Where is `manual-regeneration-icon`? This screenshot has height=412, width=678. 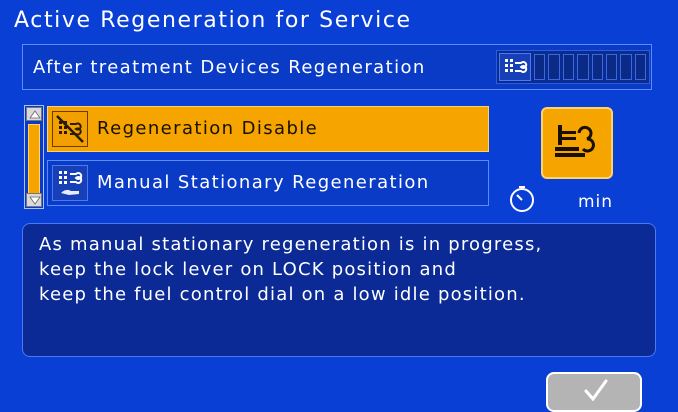 manual-regeneration-icon is located at coordinates (70, 183).